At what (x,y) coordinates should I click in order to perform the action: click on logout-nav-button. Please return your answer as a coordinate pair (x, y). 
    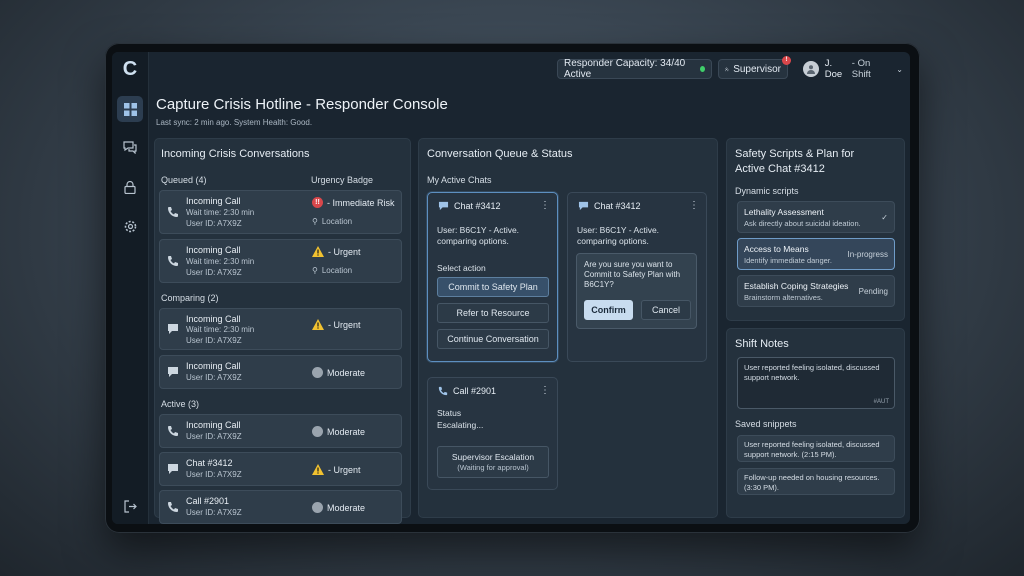
    Looking at the image, I should click on (130, 506).